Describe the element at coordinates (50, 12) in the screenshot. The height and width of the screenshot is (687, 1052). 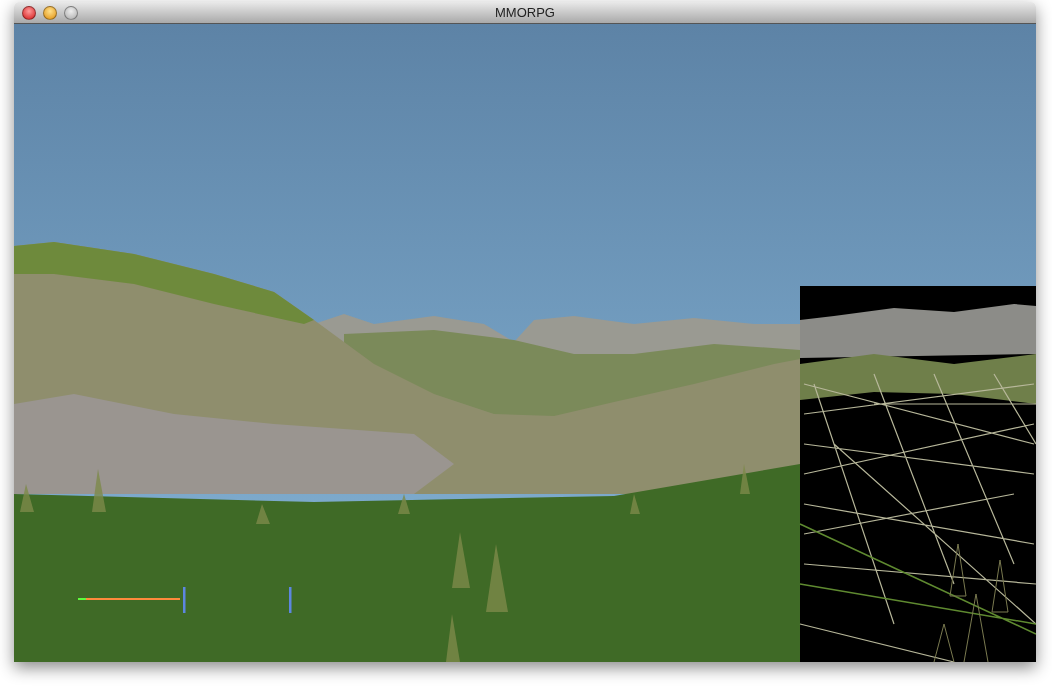
I see `minimize-button` at that location.